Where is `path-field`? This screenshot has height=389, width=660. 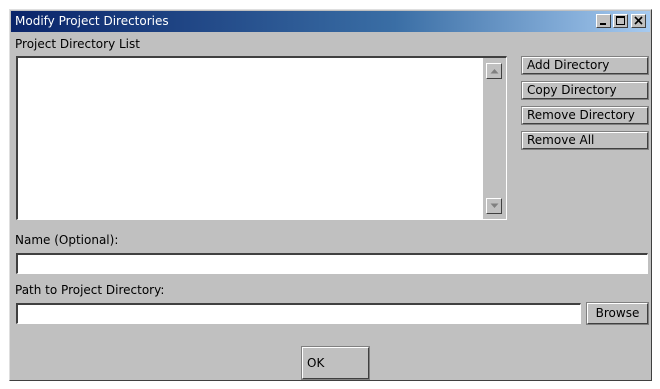
path-field is located at coordinates (298, 313).